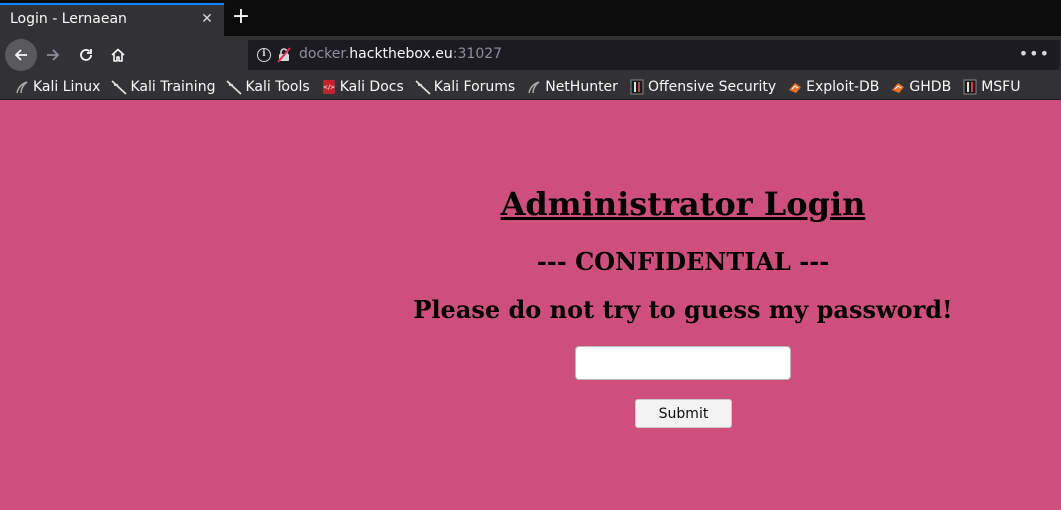 The width and height of the screenshot is (1061, 510). I want to click on warning-text: Please do not try to guess my password!, so click(683, 309).